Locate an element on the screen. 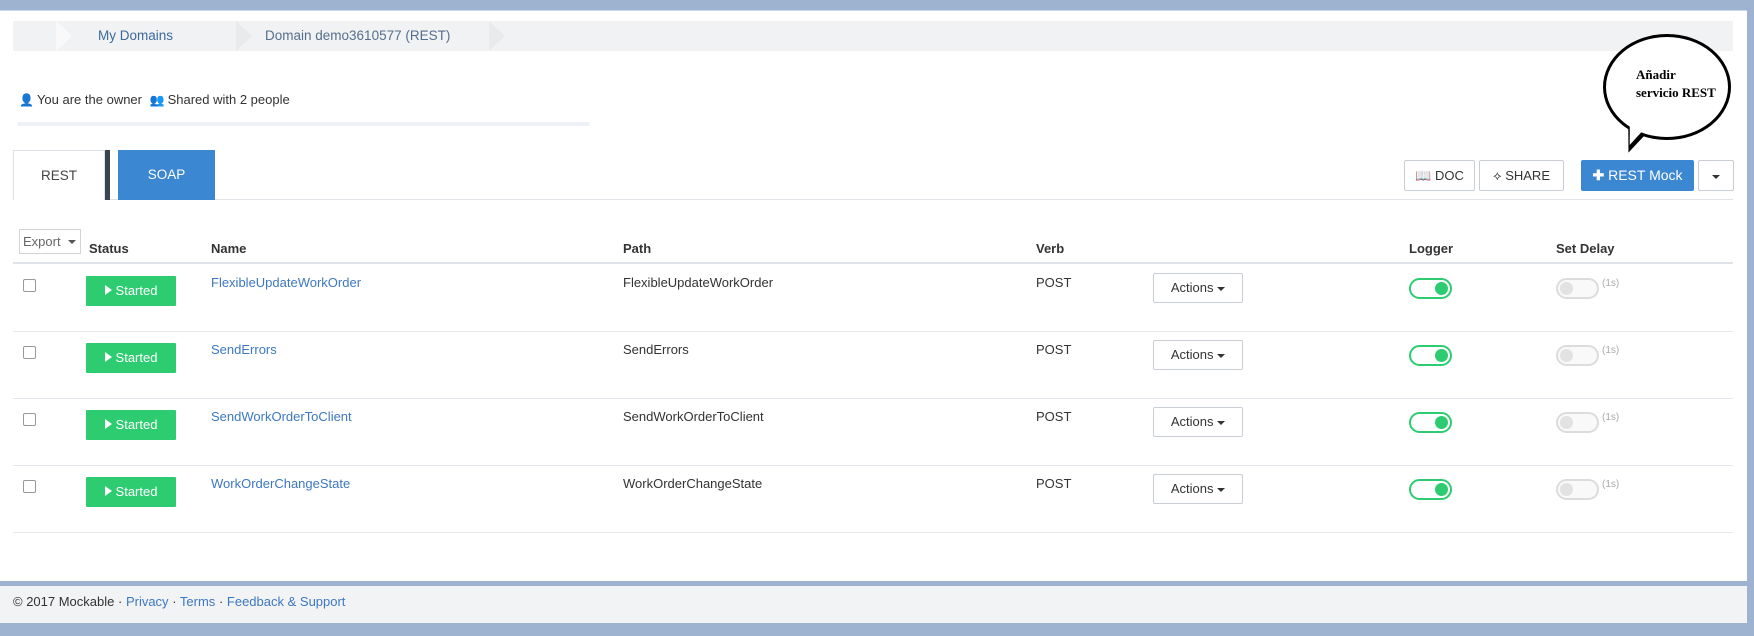  export-label: Export is located at coordinates (42, 241).